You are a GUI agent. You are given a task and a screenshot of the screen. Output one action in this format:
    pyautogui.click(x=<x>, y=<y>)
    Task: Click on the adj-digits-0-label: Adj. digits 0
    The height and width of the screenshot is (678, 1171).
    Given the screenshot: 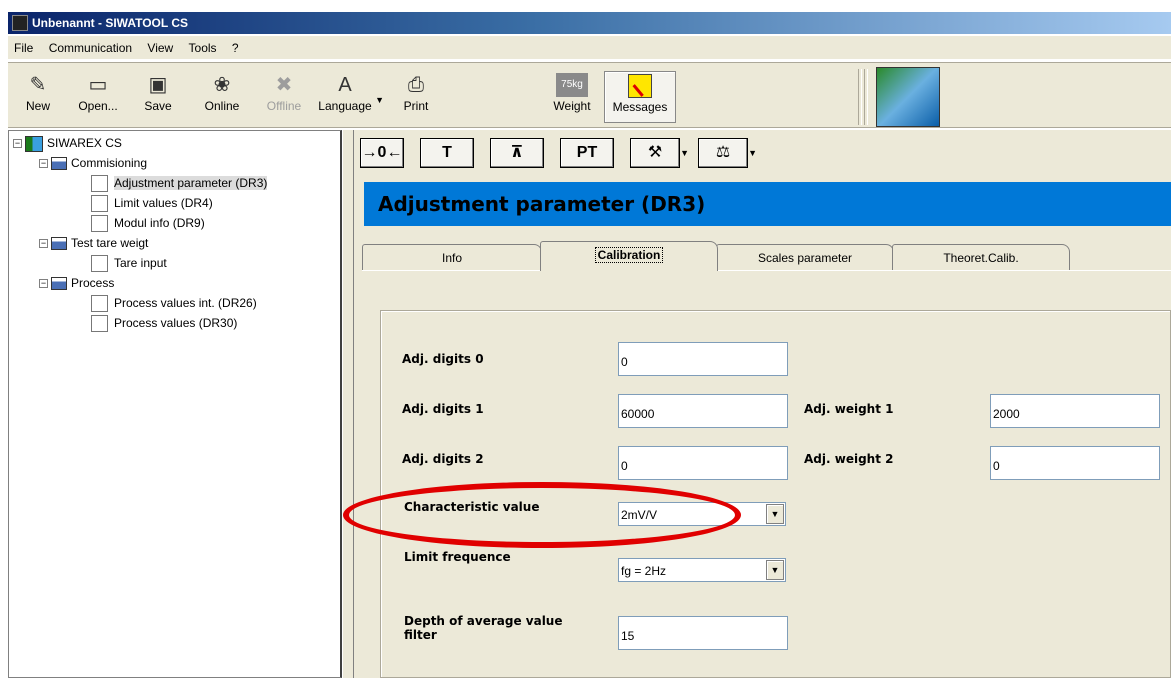 What is the action you would take?
    pyautogui.click(x=443, y=359)
    